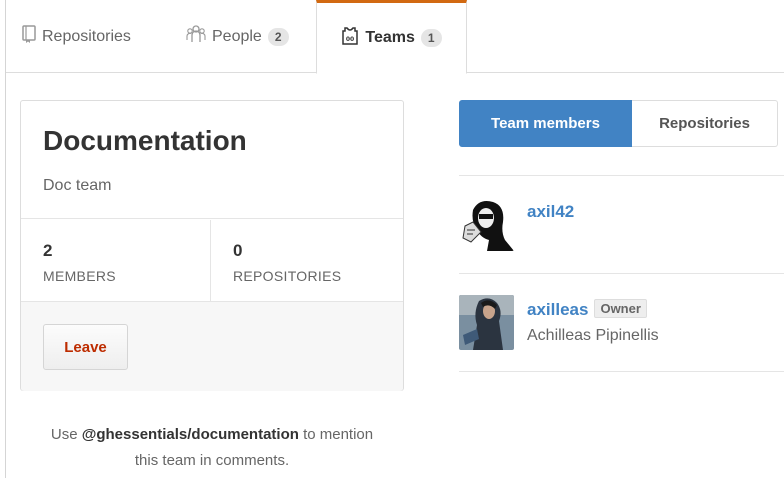 The height and width of the screenshot is (478, 784). I want to click on mention-prefix: Use, so click(64, 434).